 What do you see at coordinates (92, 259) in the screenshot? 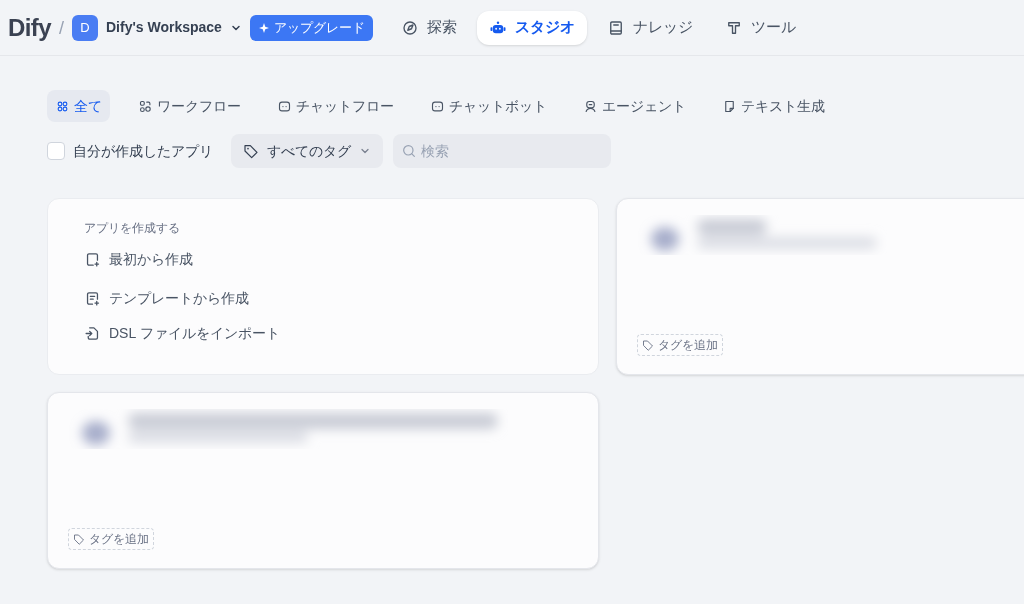
I see `new-file-icon` at bounding box center [92, 259].